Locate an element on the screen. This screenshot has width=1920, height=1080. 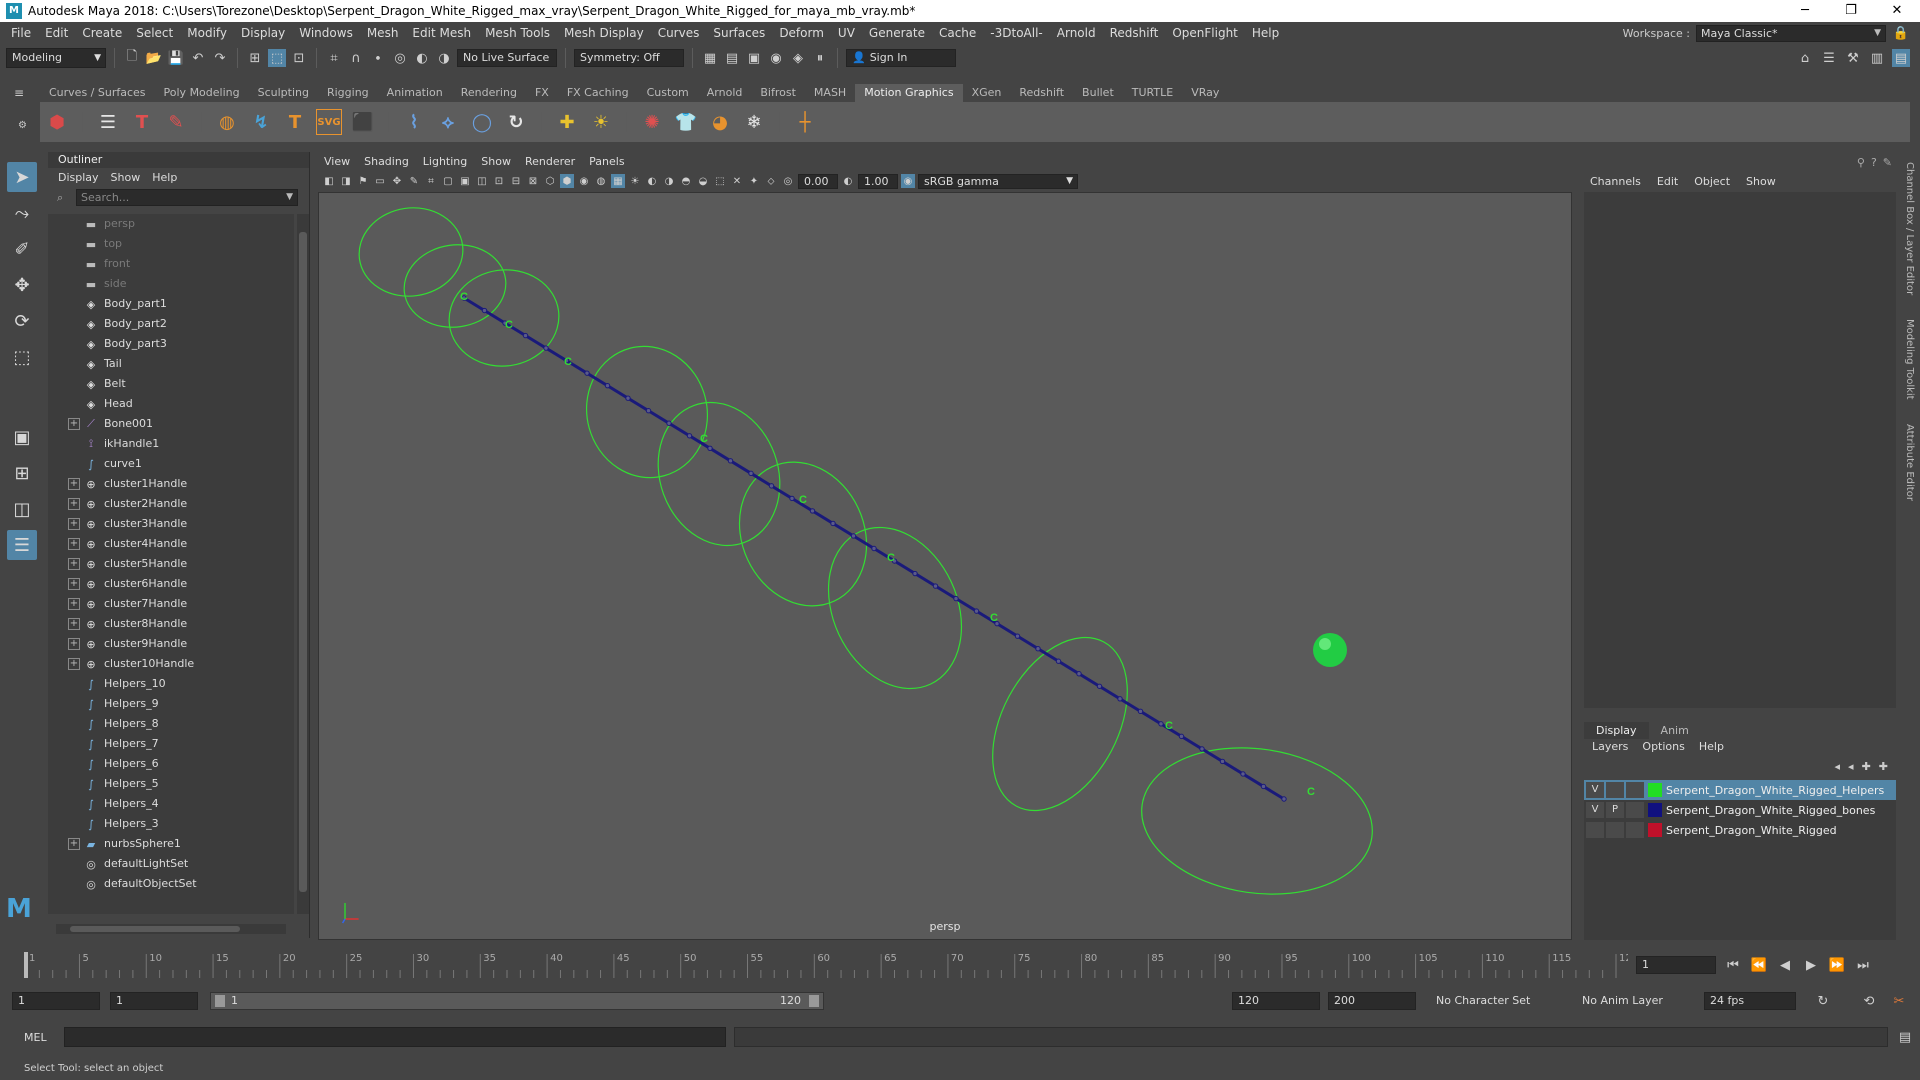
list-menu-icon: ☰ is located at coordinates (108, 122).